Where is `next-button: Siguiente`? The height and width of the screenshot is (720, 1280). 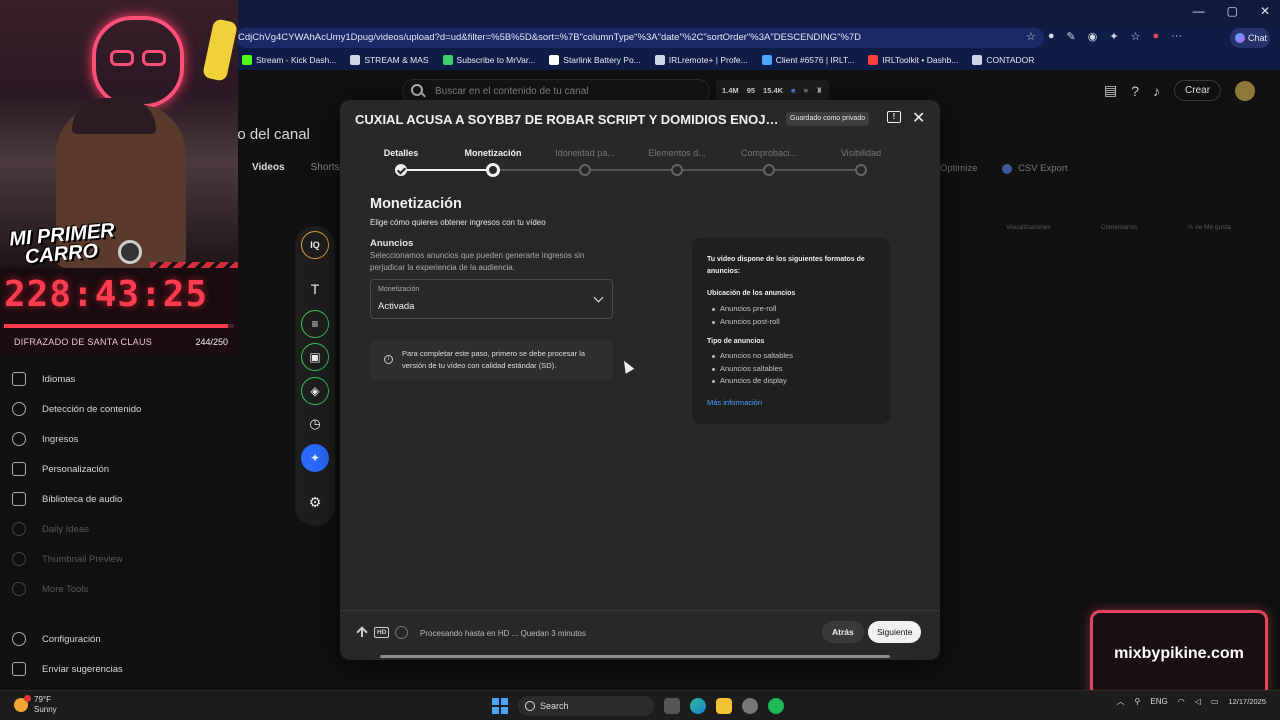 next-button: Siguiente is located at coordinates (895, 632).